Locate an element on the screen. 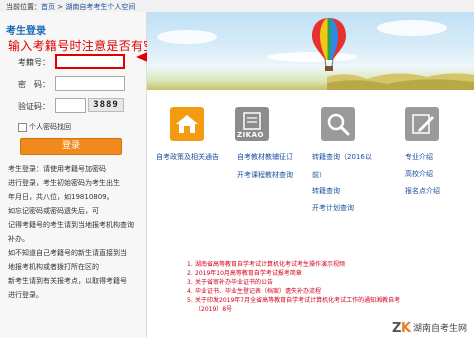  note-line: 地报考机构或者拨打所在区的 is located at coordinates (53, 267).